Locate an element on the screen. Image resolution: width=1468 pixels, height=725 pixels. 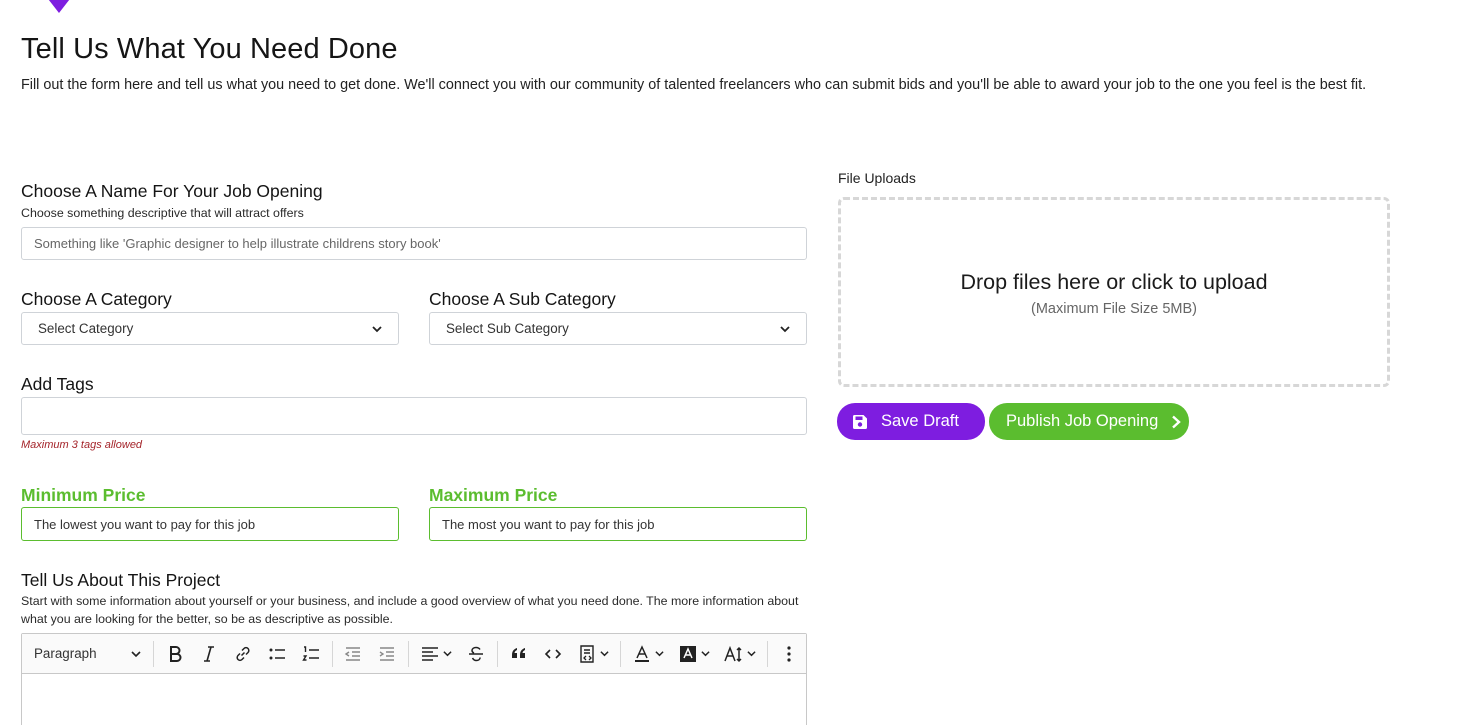
blockquote-icon is located at coordinates (519, 652).